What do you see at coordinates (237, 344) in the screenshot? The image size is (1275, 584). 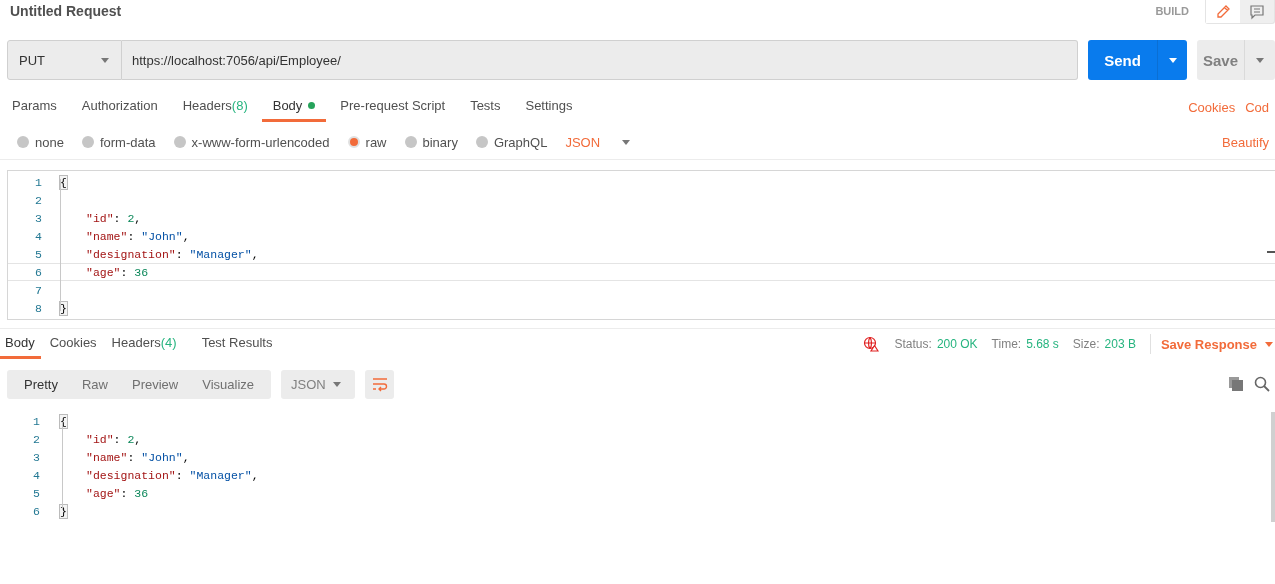 I see `response-tab: Test Results` at bounding box center [237, 344].